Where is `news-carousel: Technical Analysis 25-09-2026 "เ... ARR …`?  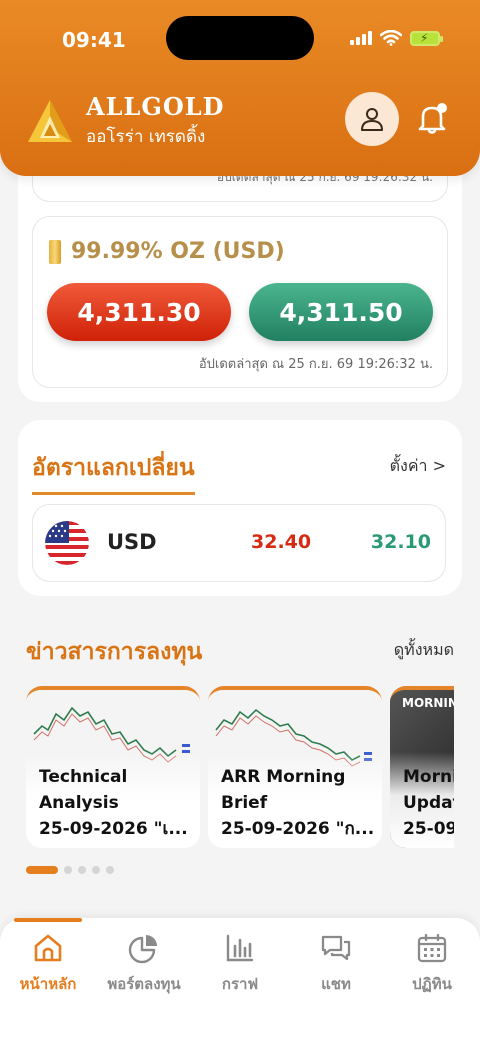 news-carousel: Technical Analysis 25-09-2026 "เ... ARR … is located at coordinates (240, 767).